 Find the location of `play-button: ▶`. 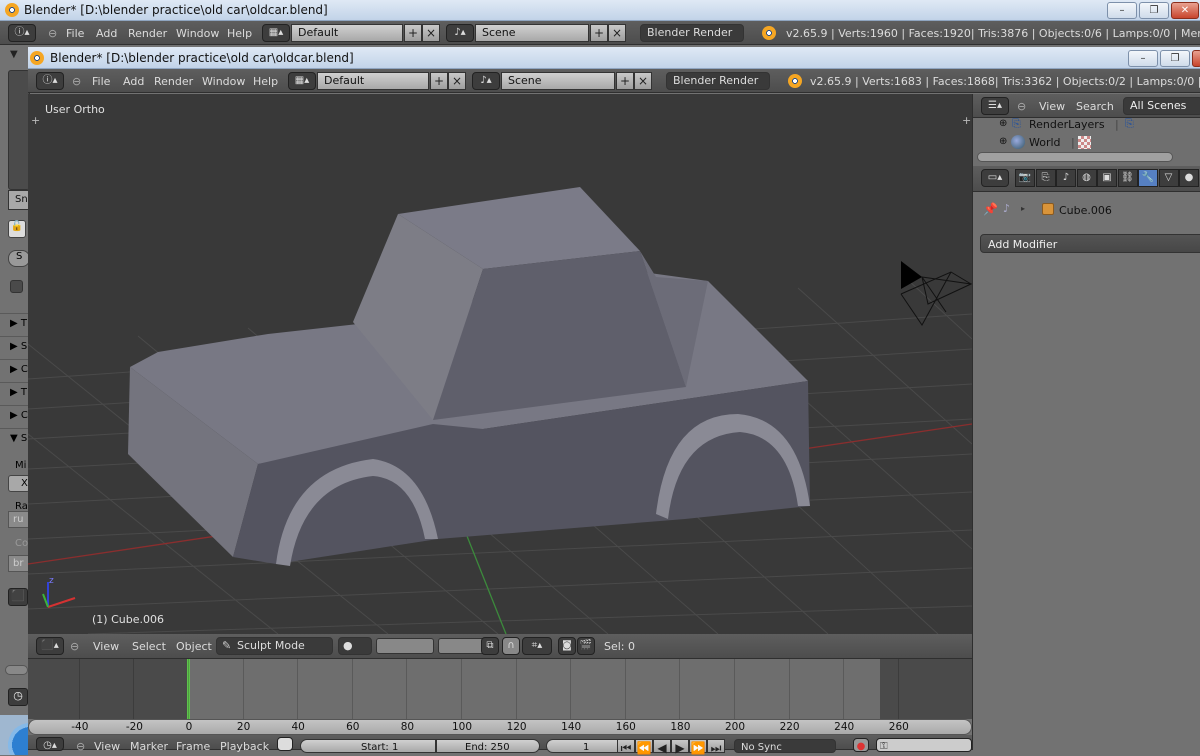

play-button: ▶ is located at coordinates (680, 746).